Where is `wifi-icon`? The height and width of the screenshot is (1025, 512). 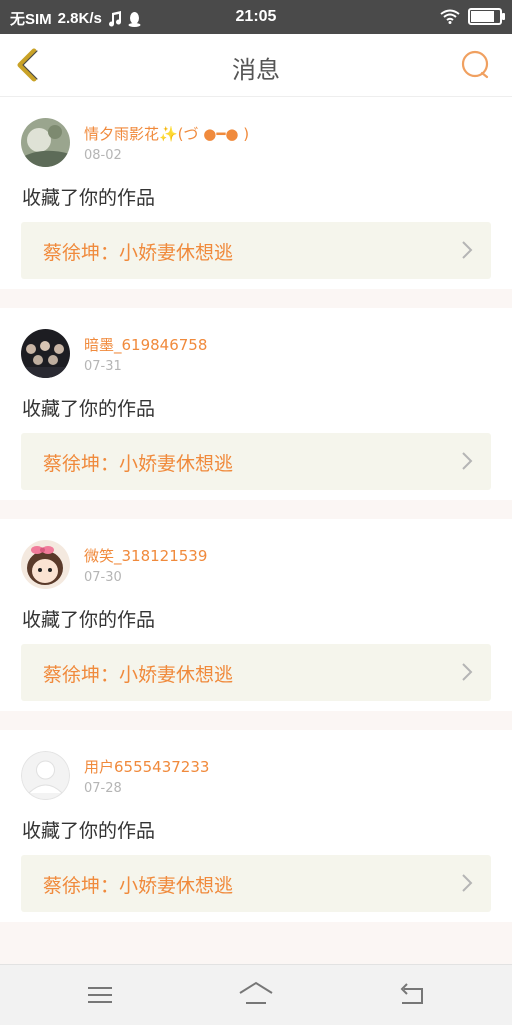
wifi-icon is located at coordinates (450, 16).